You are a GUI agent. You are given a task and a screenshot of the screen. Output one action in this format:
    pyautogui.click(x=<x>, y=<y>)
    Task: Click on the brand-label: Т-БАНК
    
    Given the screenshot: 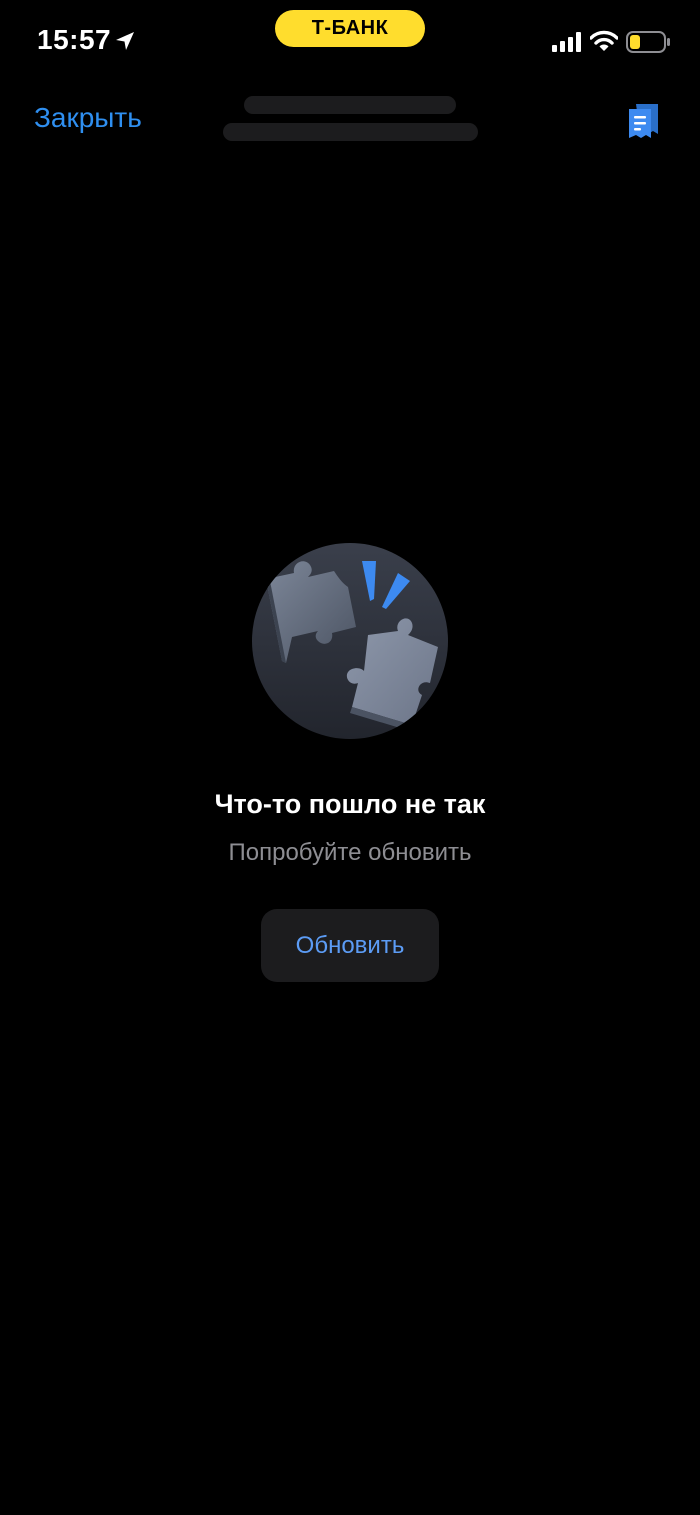 What is the action you would take?
    pyautogui.click(x=350, y=28)
    